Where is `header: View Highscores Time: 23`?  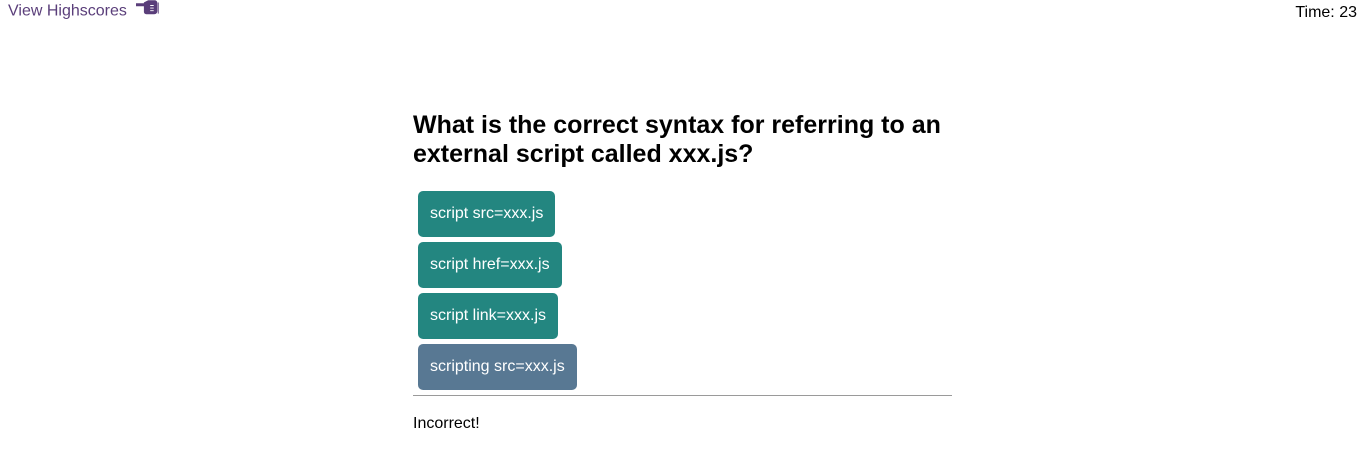 header: View Highscores Time: 23 is located at coordinates (683, 12).